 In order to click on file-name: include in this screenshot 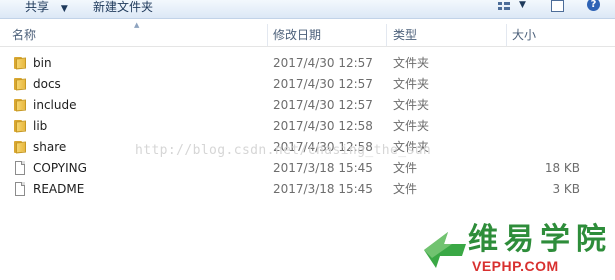, I will do `click(55, 105)`.